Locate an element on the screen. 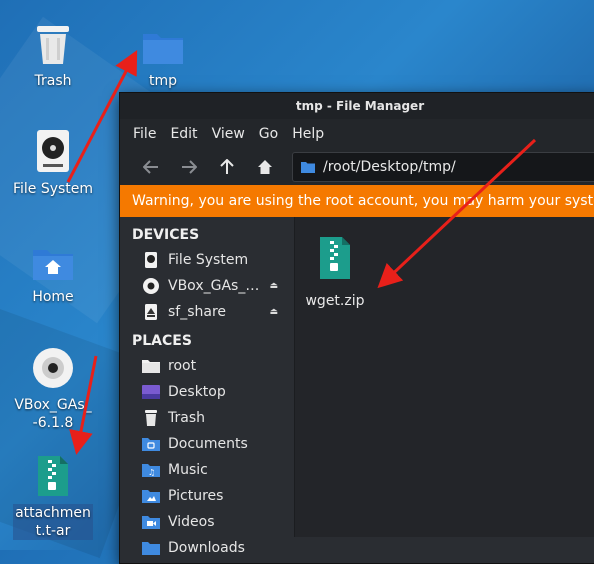  home-icon is located at coordinates (265, 167).